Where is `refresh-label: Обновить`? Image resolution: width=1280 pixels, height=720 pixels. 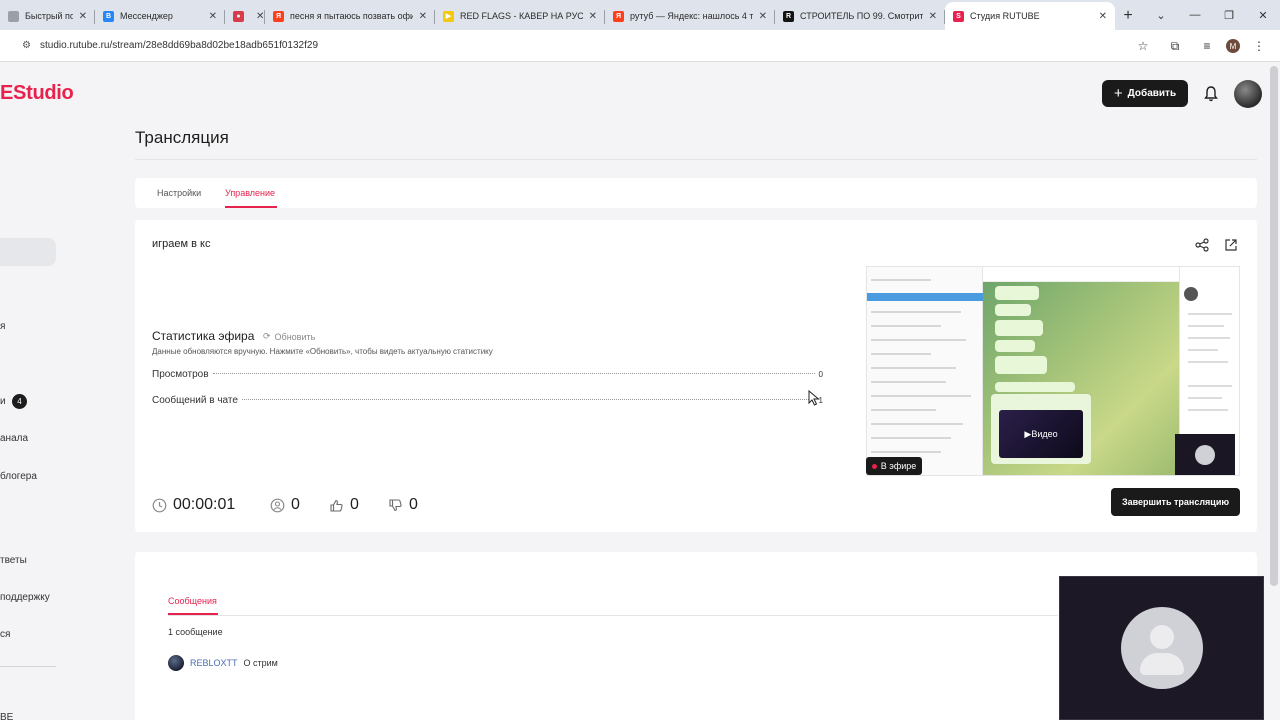 refresh-label: Обновить is located at coordinates (295, 336).